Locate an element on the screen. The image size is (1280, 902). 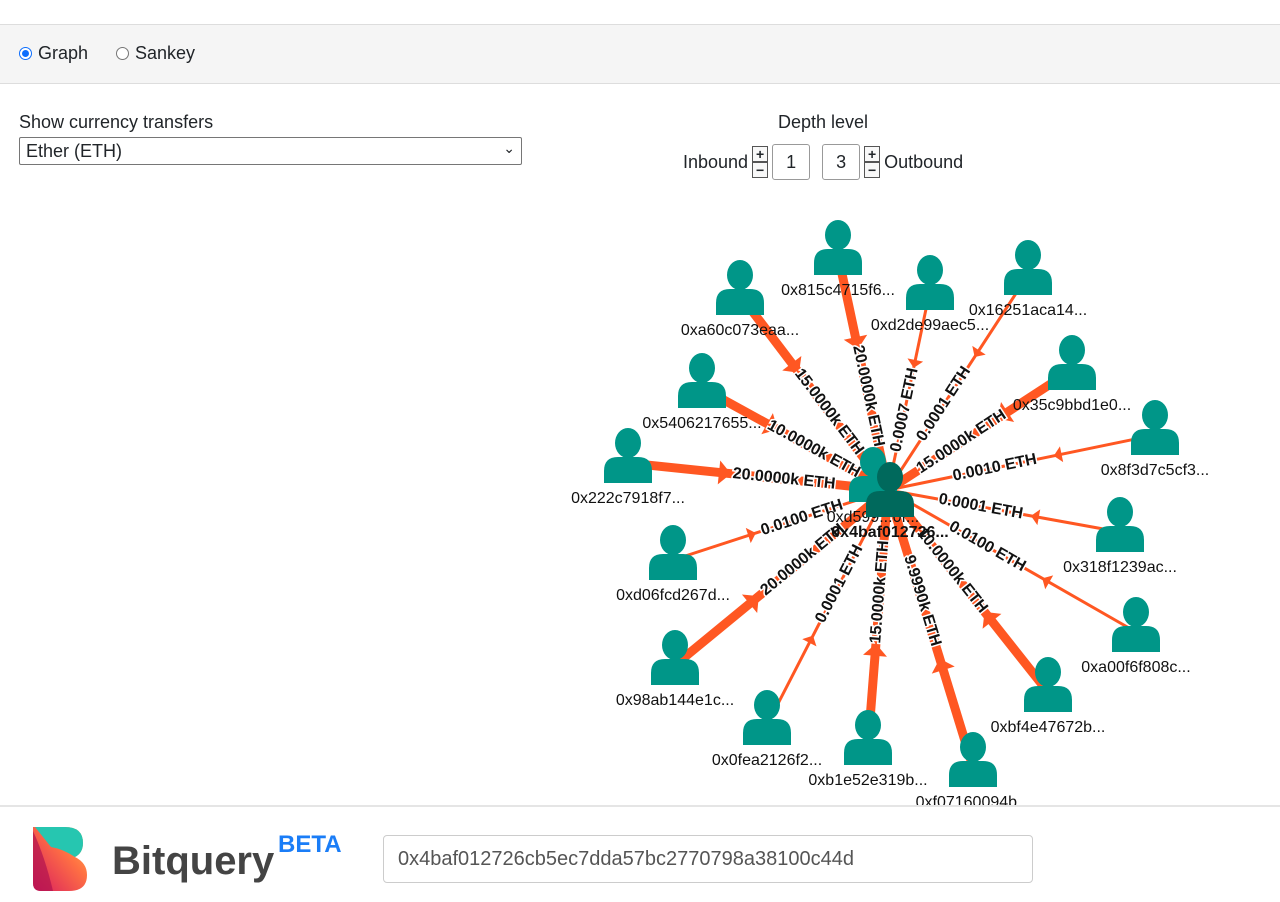
bitquery-logo-icon is located at coordinates (60, 859).